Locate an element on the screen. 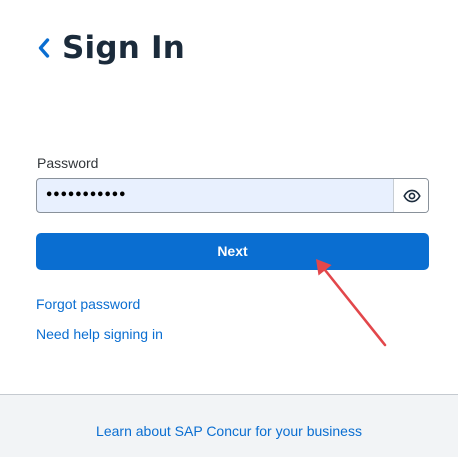 The height and width of the screenshot is (457, 458). learn-about-sap-concur-link: Learn about SAP Concur for your business is located at coordinates (229, 431).